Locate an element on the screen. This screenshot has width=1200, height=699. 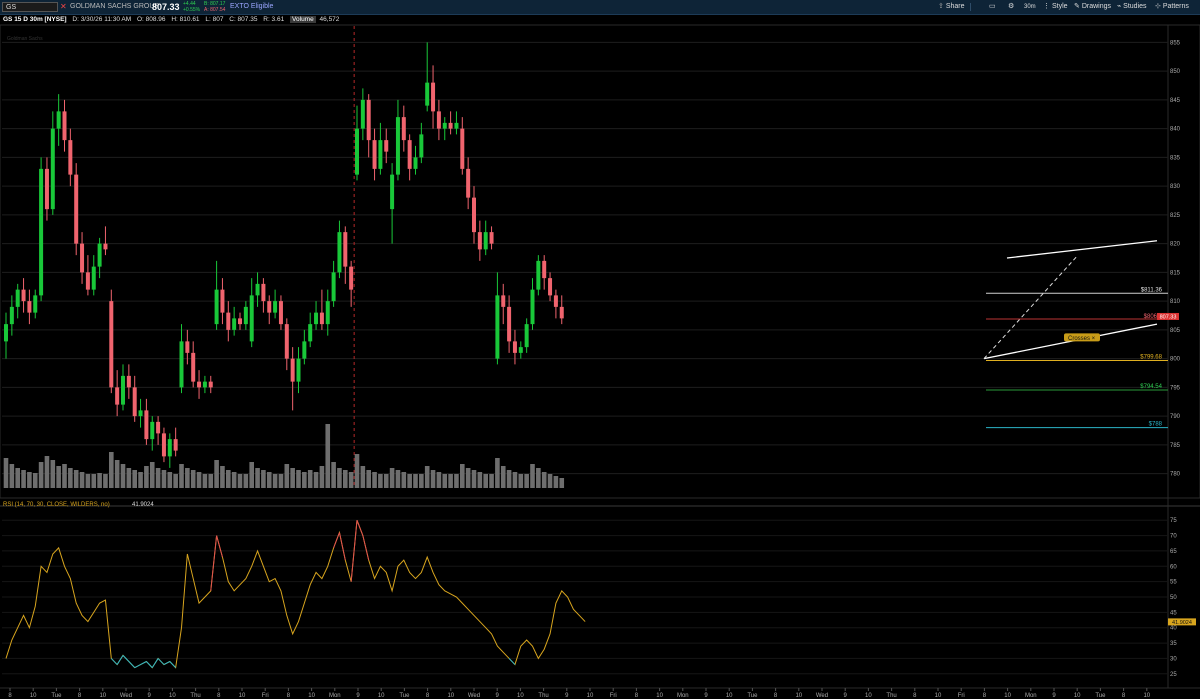
bar-close: C: 807.35 is located at coordinates (243, 19).